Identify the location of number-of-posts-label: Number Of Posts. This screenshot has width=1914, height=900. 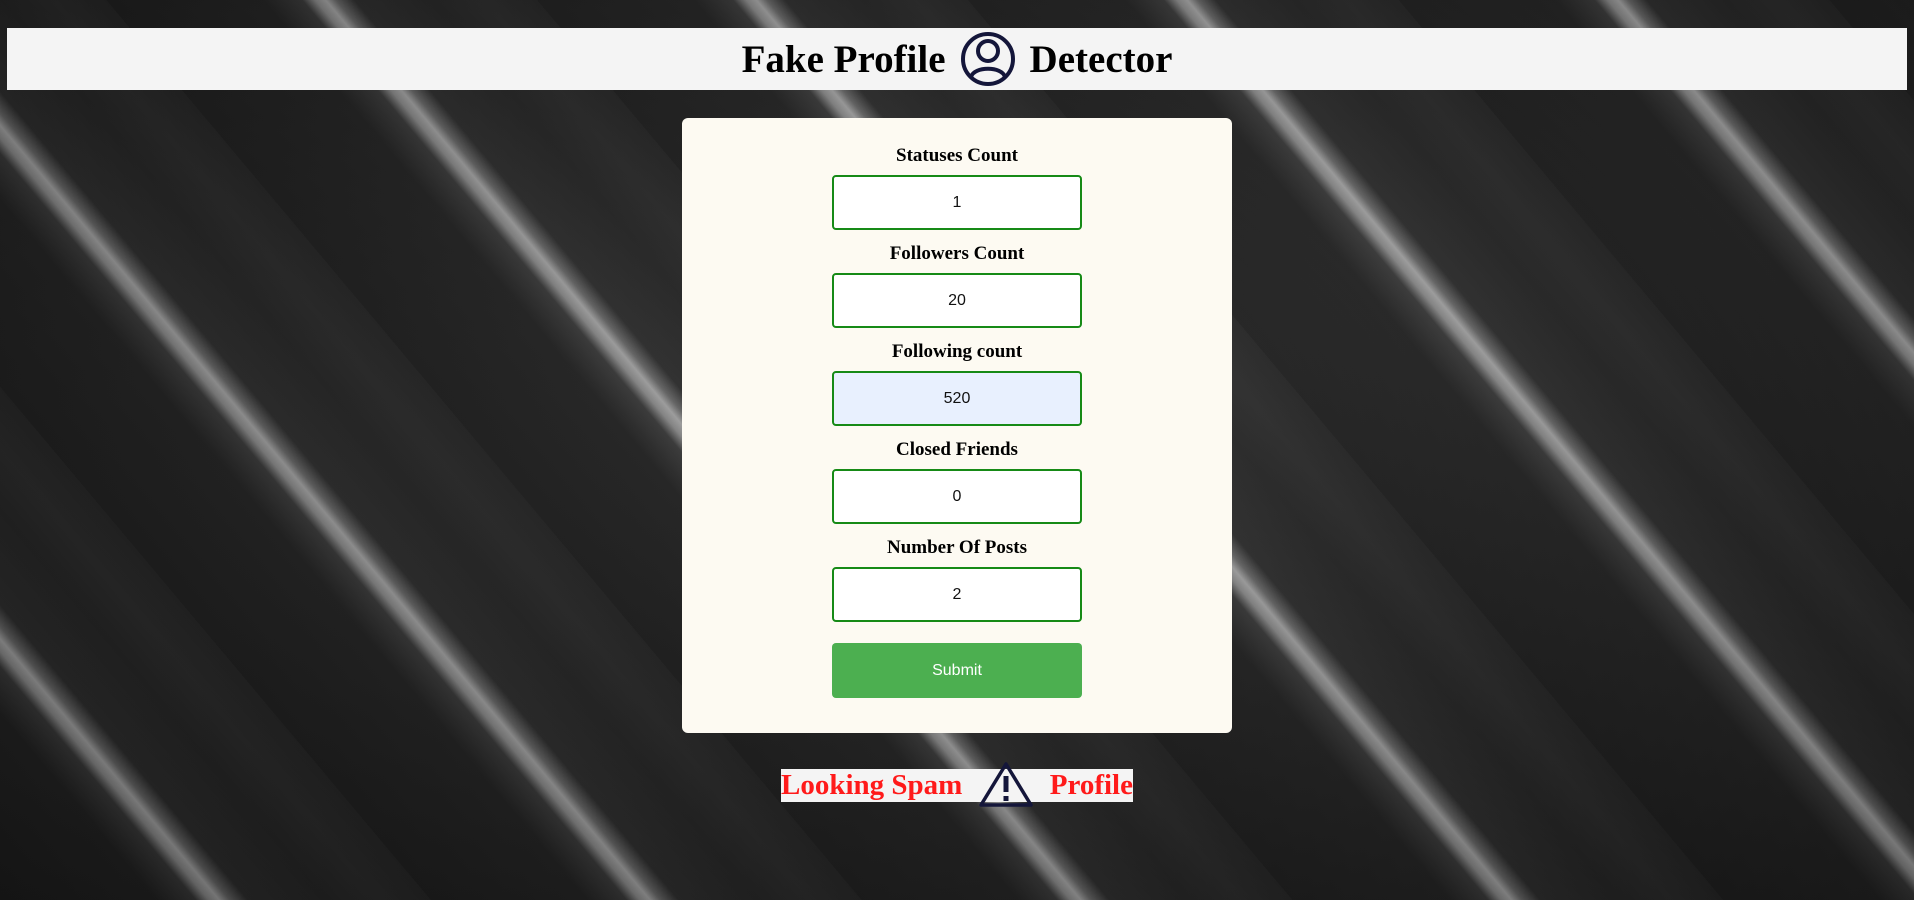
(957, 547).